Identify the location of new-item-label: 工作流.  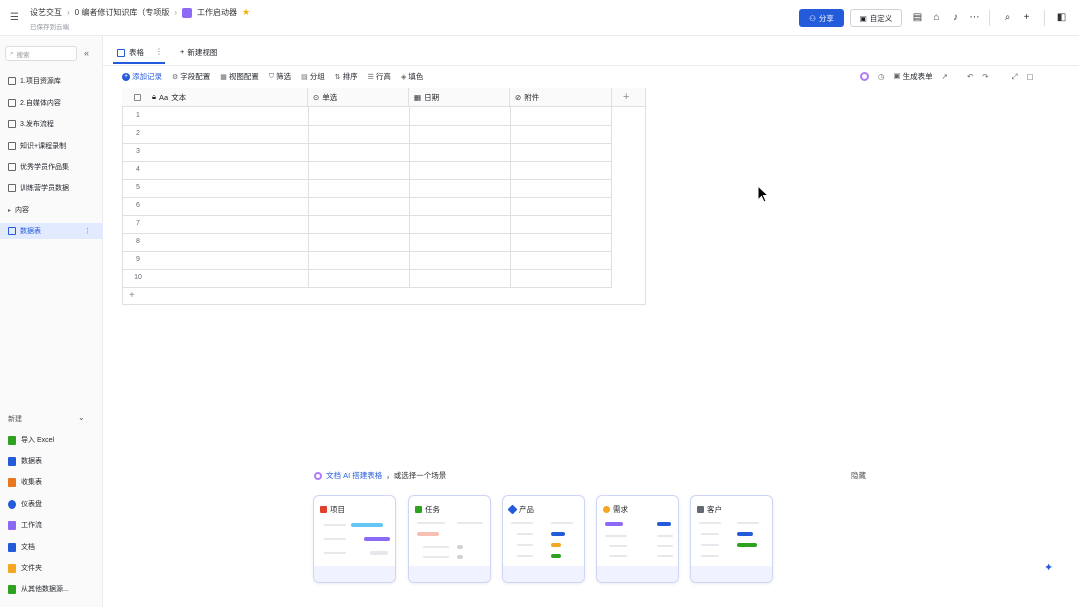
(31, 525).